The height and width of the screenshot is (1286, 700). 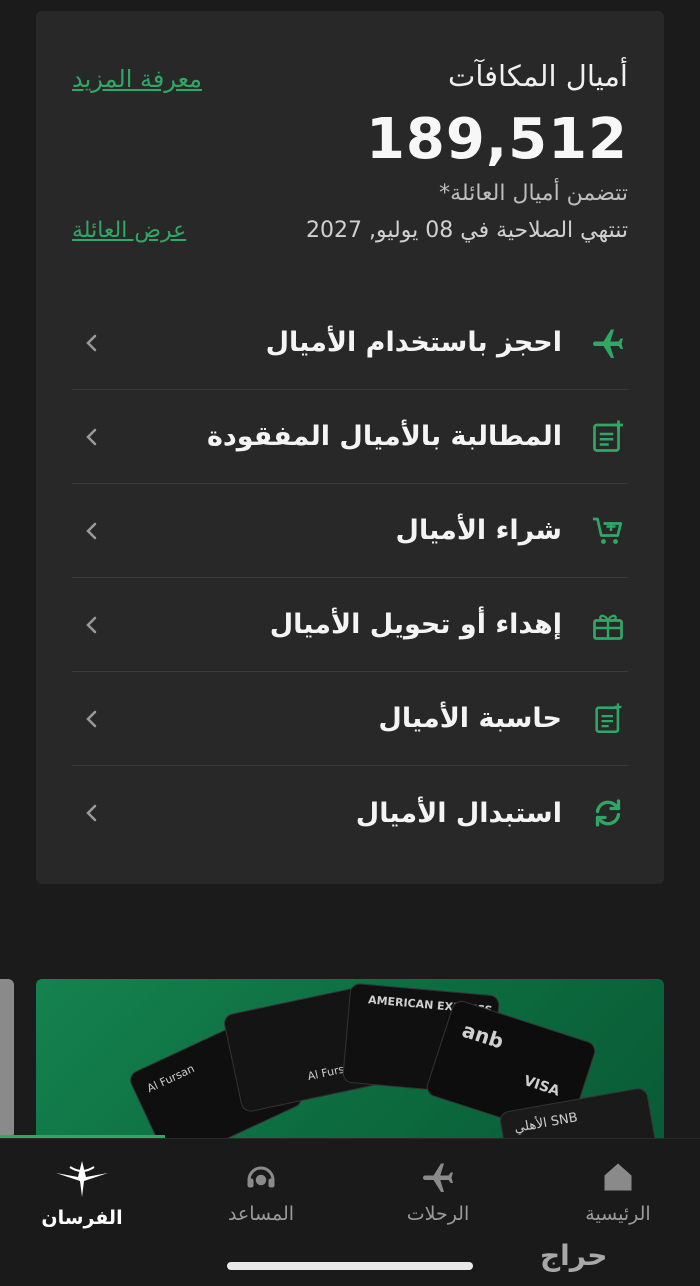 I want to click on document-add-icon, so click(x=608, y=437).